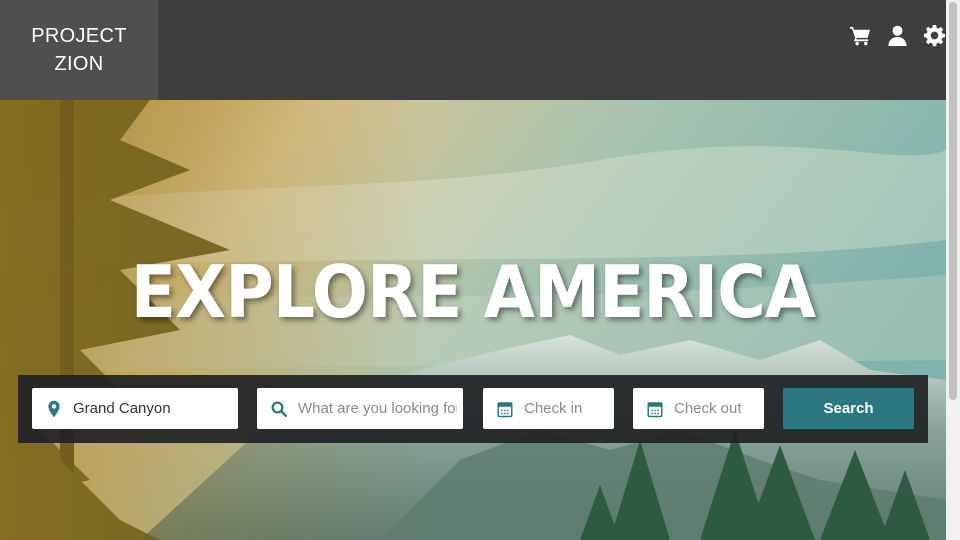 This screenshot has height=540, width=960. I want to click on keyword-field, so click(360, 408).